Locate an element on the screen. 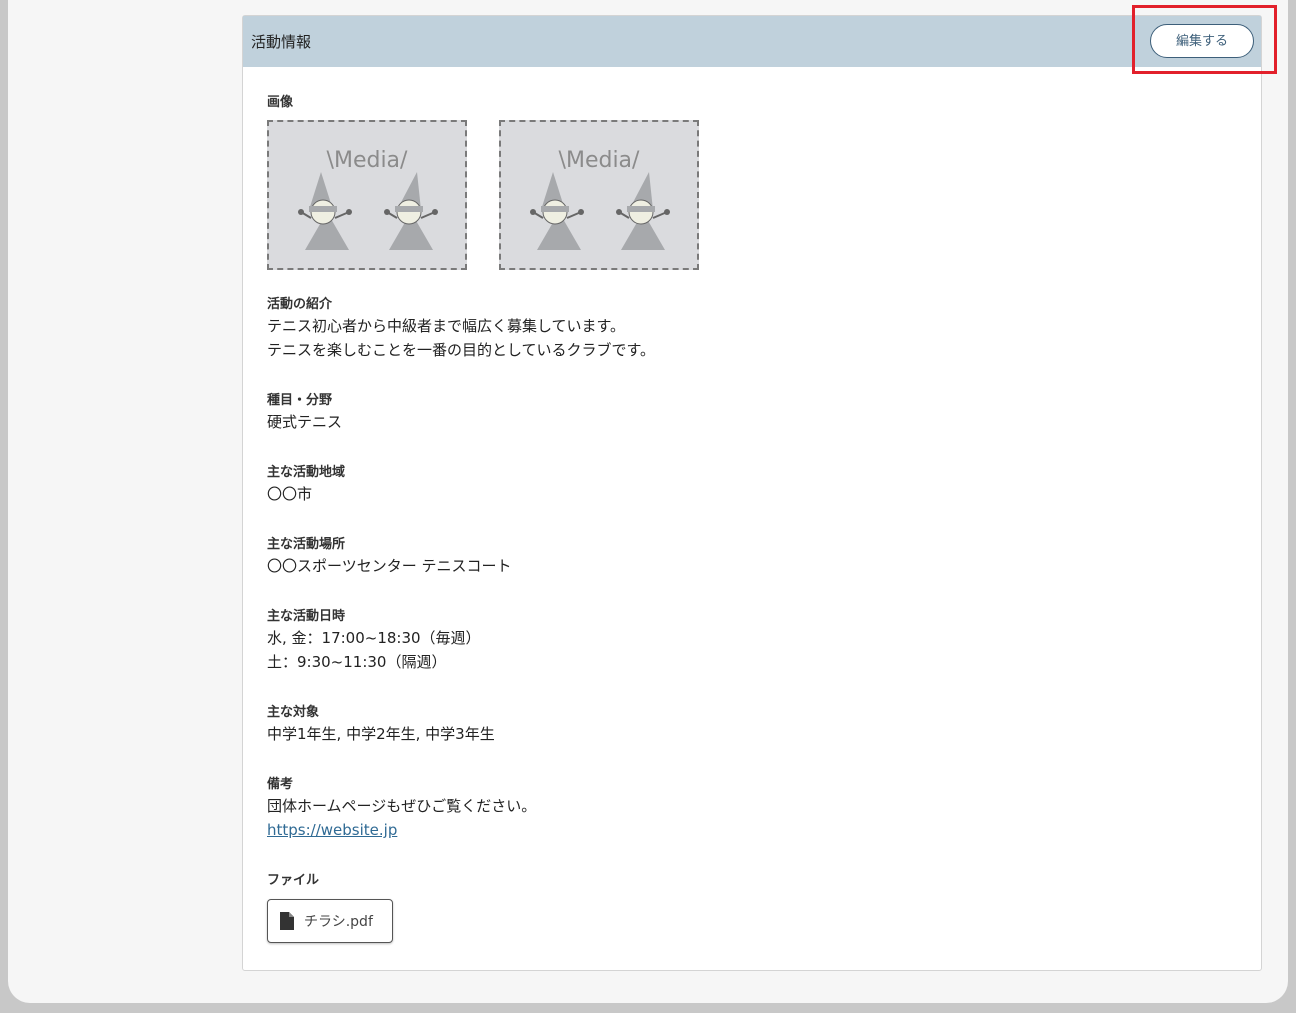  schedule-label: 主な活動日時 is located at coordinates (306, 616).